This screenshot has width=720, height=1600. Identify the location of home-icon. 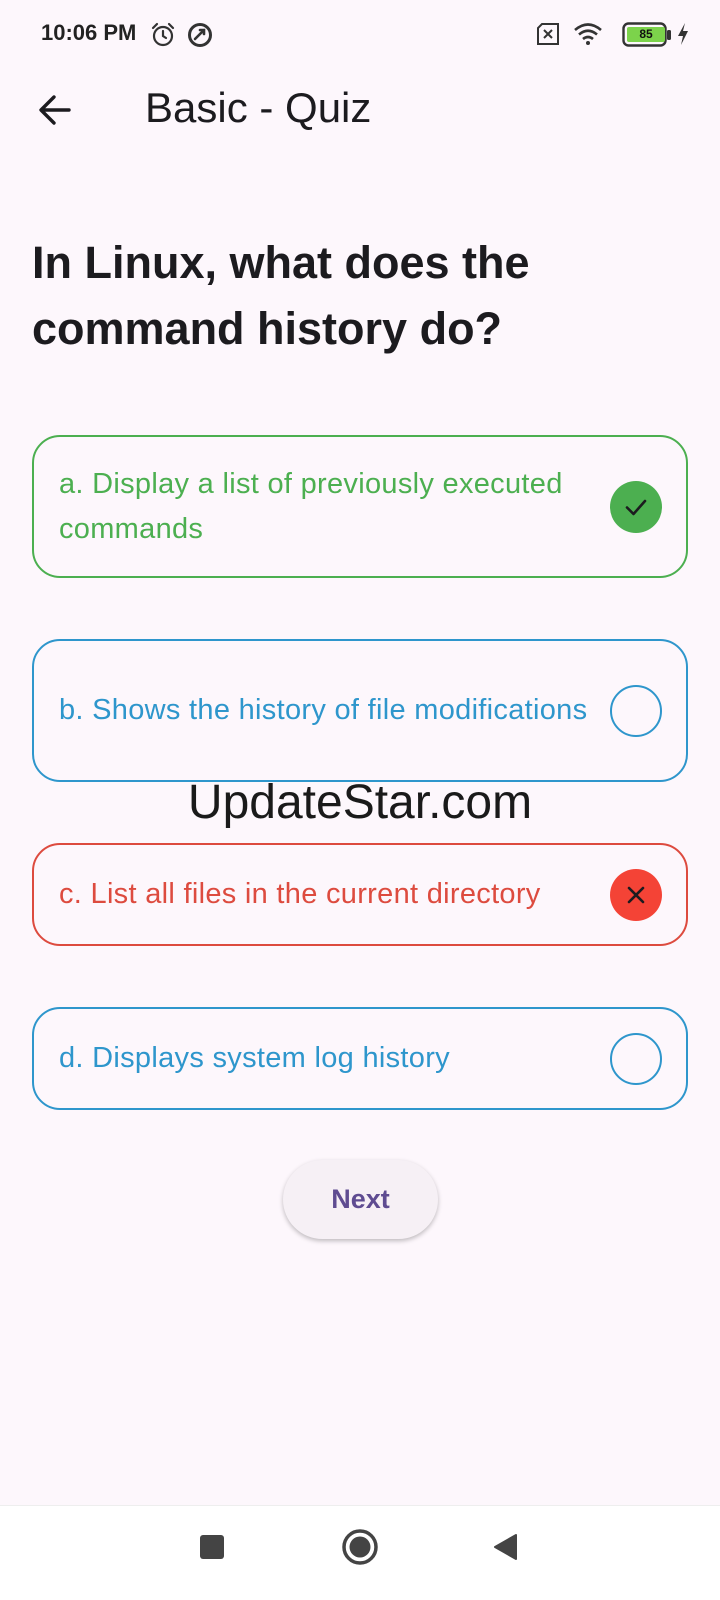
(360, 1550).